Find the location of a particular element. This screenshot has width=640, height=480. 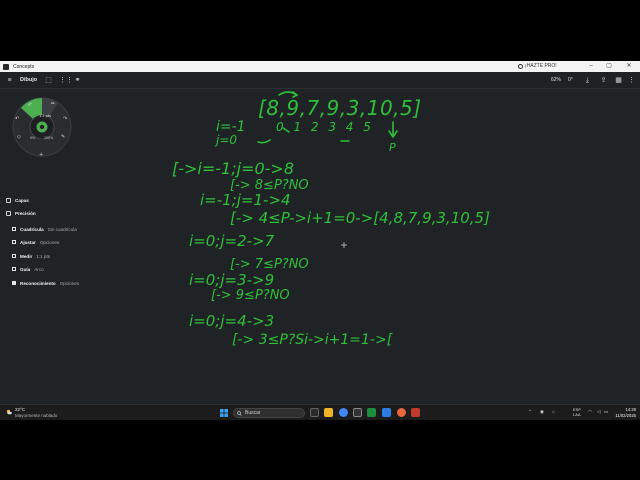

weather-condition: Mayormente nublado is located at coordinates (36, 415).